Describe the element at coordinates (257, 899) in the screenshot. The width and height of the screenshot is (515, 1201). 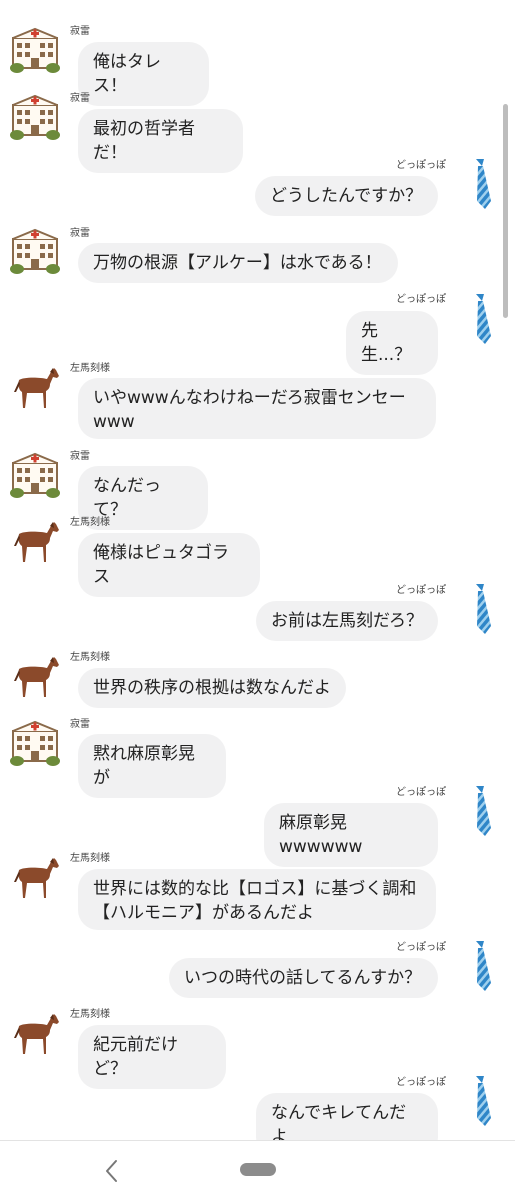
I see `message-bubble: 世界には数的な比【ロゴス】に基づく調和 【ハルモニア】があるんだよ` at that location.